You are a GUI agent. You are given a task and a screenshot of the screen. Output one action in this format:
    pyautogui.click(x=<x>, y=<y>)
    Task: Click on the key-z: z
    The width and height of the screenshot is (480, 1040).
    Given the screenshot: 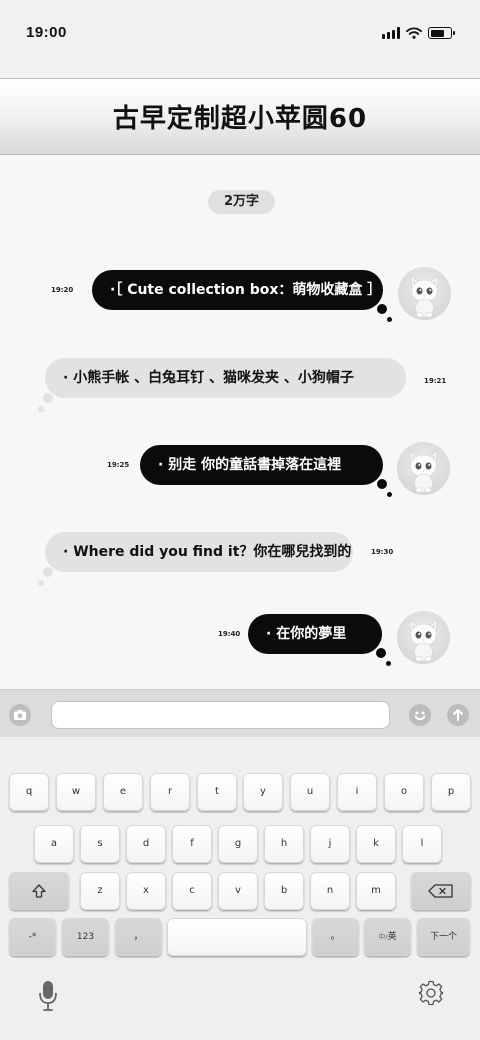 What is the action you would take?
    pyautogui.click(x=100, y=891)
    